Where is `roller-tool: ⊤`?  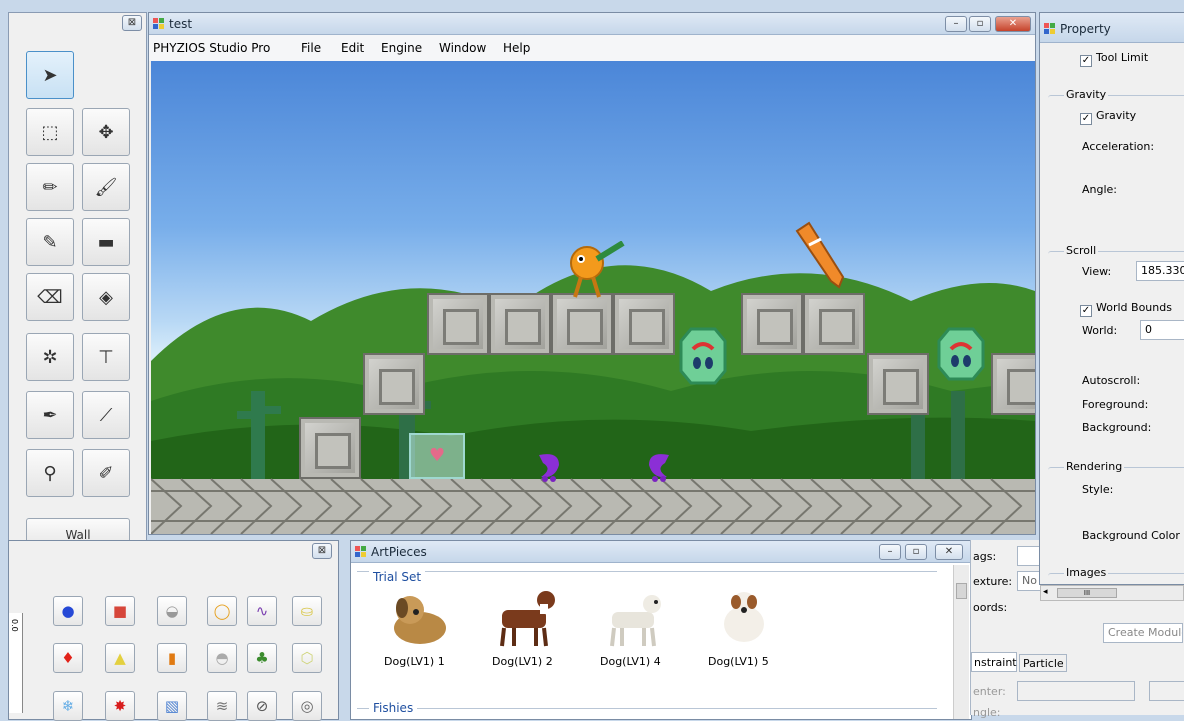 roller-tool: ⊤ is located at coordinates (106, 357).